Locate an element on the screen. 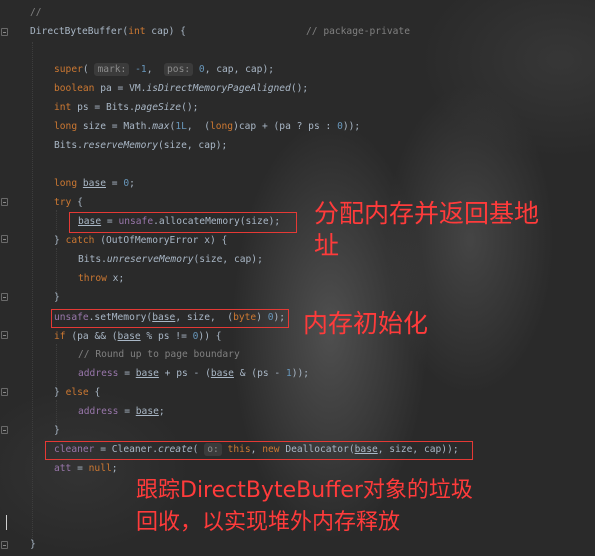 This screenshot has width=595, height=556. code-text: ps = Bits. is located at coordinates (103, 107).